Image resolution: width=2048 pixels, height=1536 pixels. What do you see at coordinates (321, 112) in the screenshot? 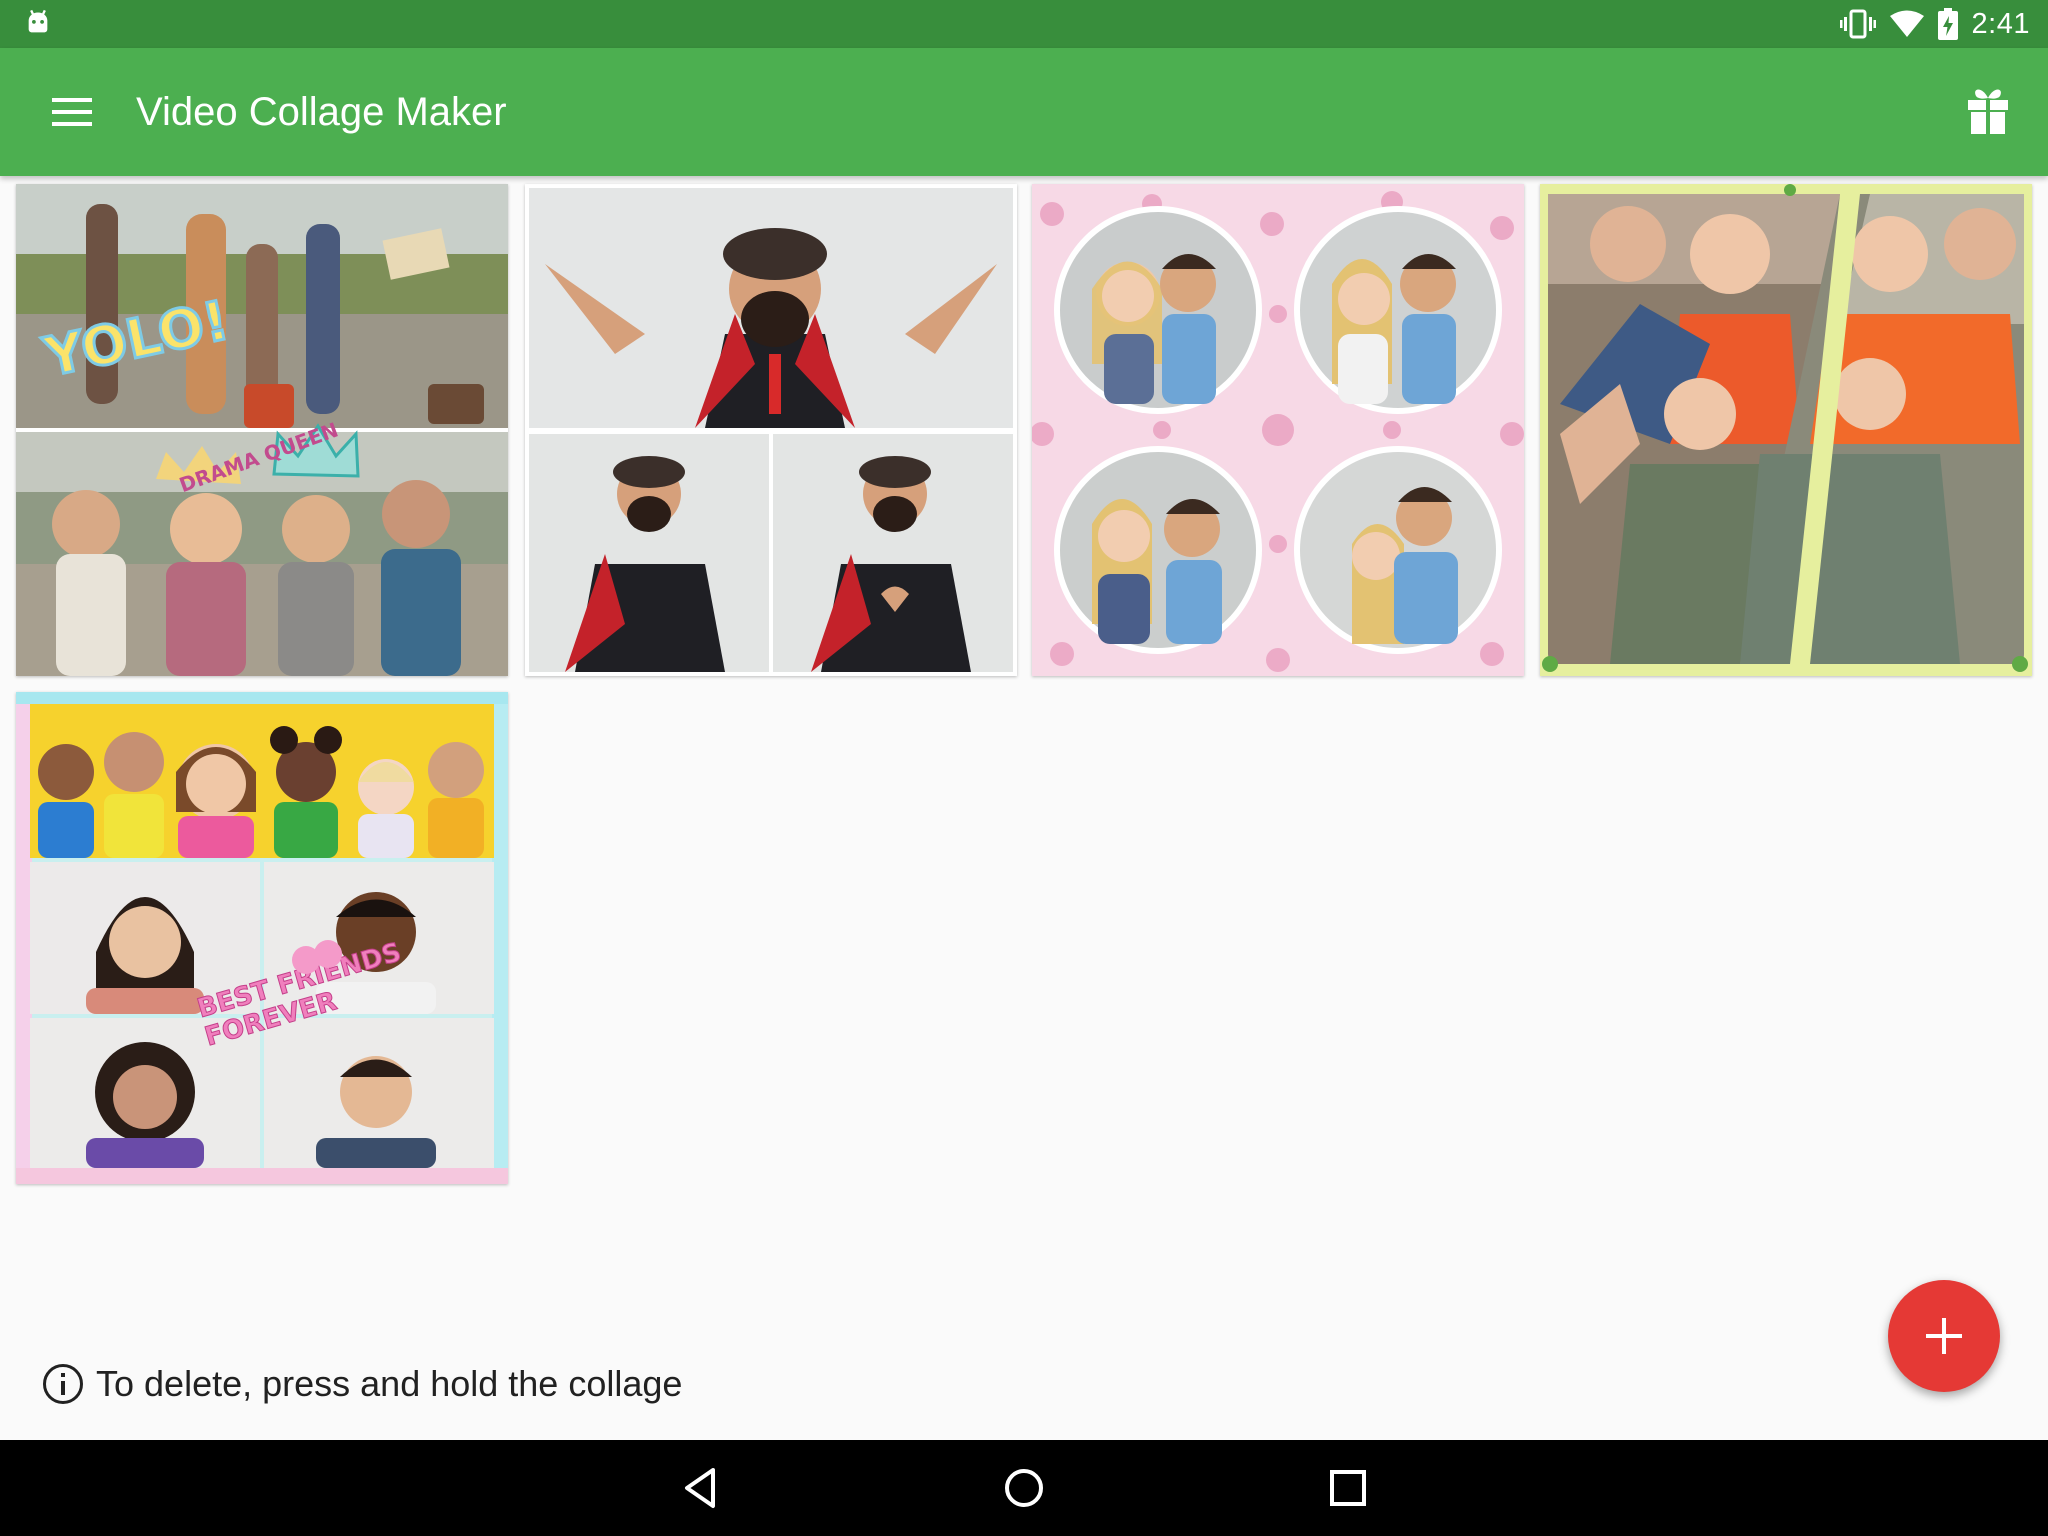
I see `page-title: Video Collage Maker` at bounding box center [321, 112].